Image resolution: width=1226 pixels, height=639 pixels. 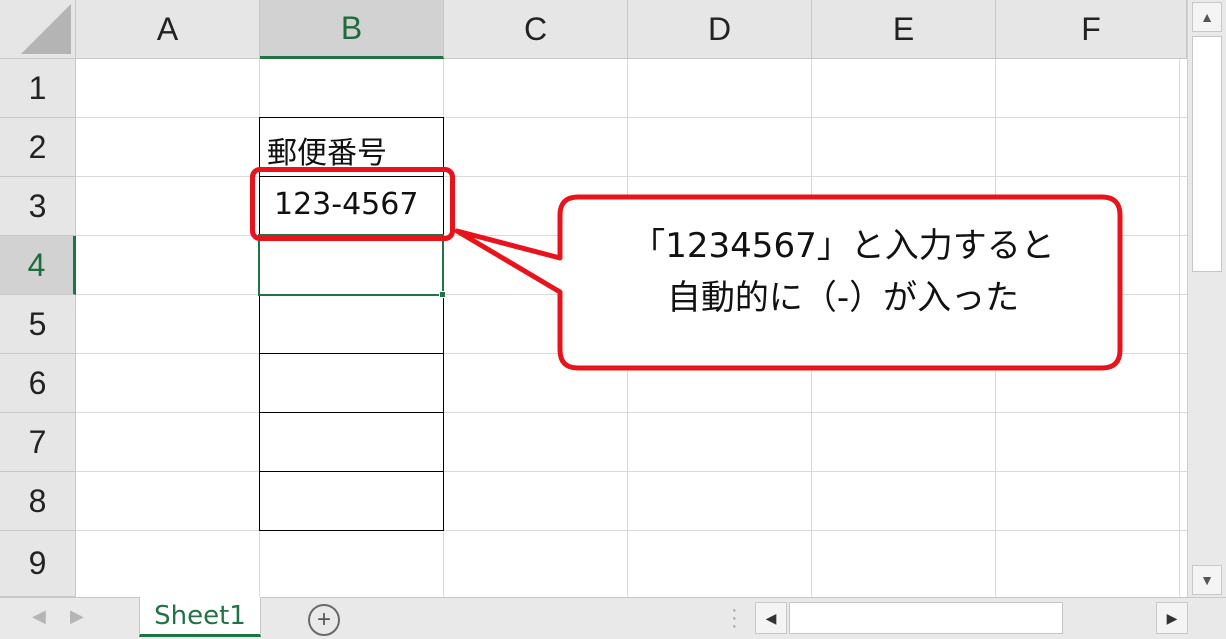 What do you see at coordinates (1206, 298) in the screenshot?
I see `vertical-scrollbar: ▲ ▼` at bounding box center [1206, 298].